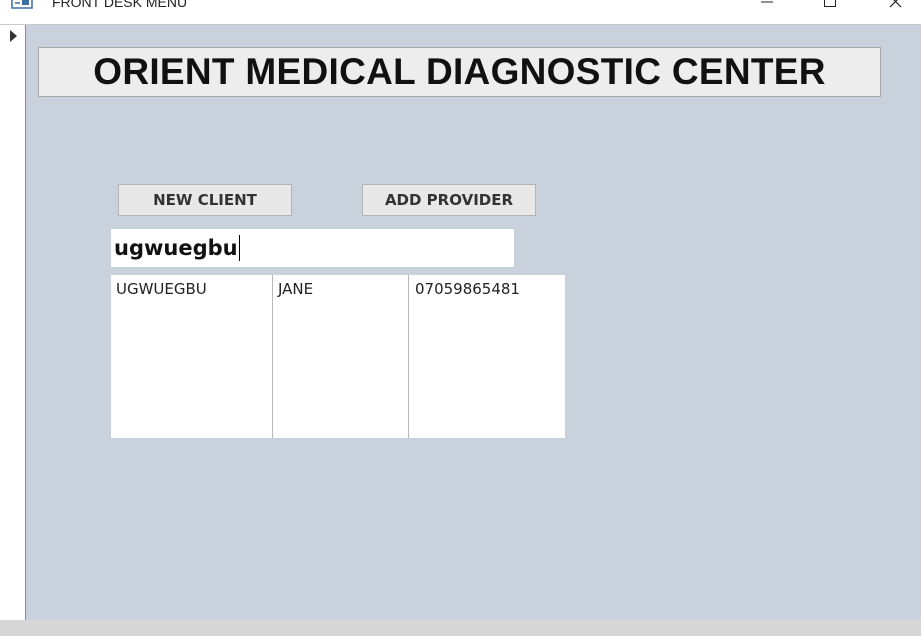 The height and width of the screenshot is (636, 921). What do you see at coordinates (467, 289) in the screenshot?
I see `result-phone: 07059865481` at bounding box center [467, 289].